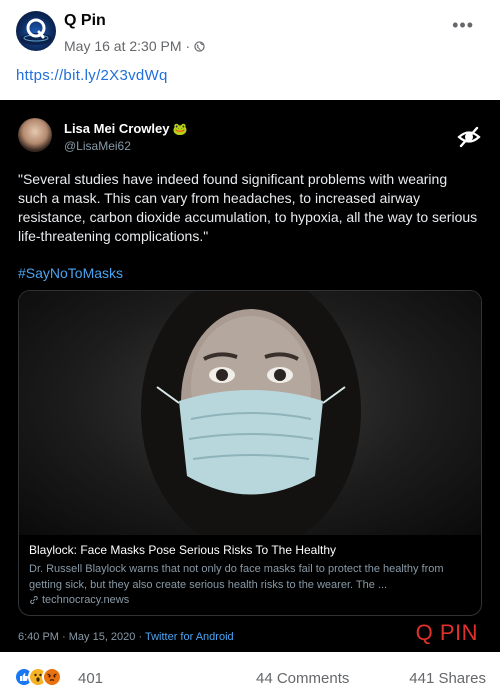  Describe the element at coordinates (85, 21) in the screenshot. I see `page-name: Q Pin` at that location.